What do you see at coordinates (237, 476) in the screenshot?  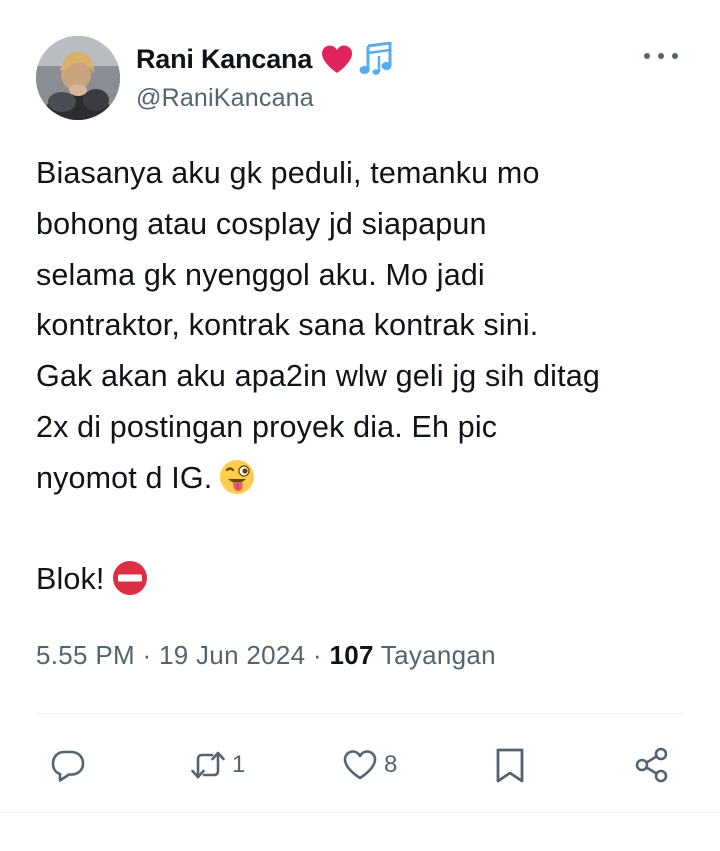 I see `winking-tongue-face-icon` at bounding box center [237, 476].